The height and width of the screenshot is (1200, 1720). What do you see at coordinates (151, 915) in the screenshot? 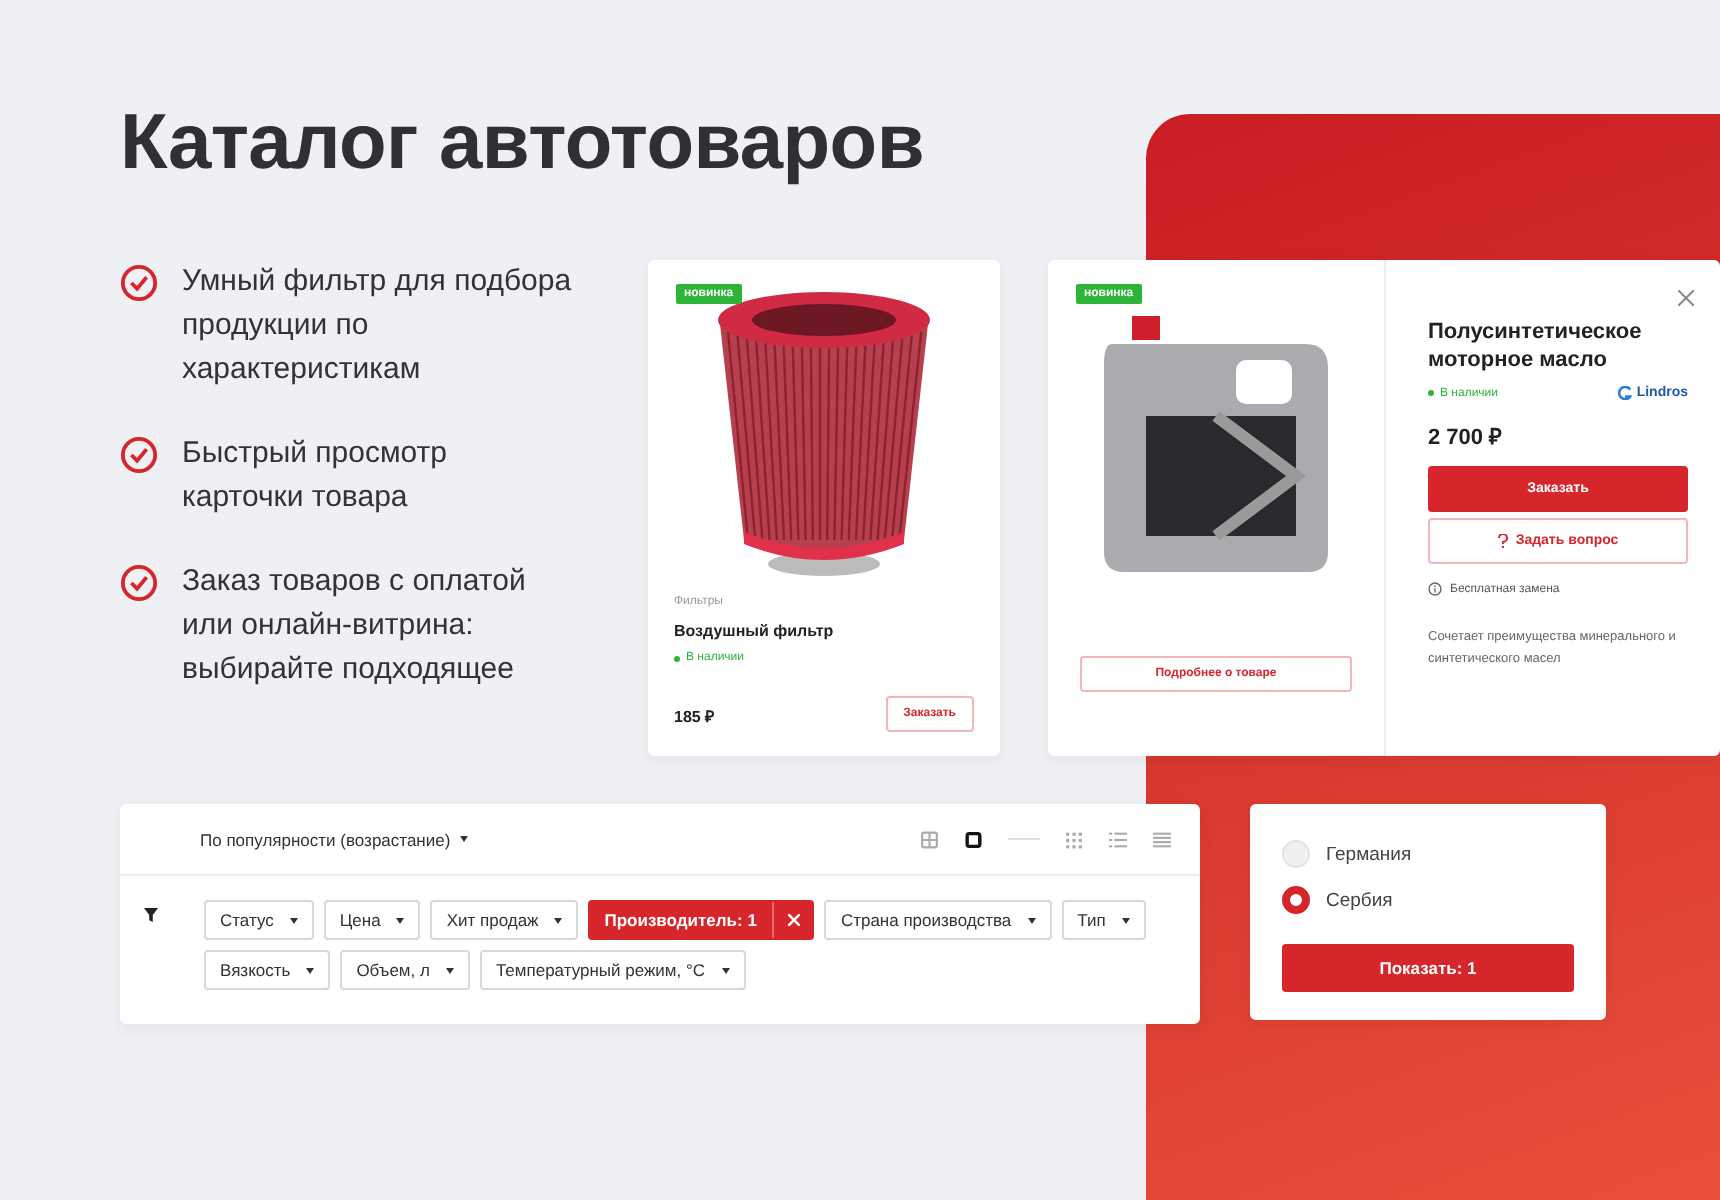
I see `filter-icon` at bounding box center [151, 915].